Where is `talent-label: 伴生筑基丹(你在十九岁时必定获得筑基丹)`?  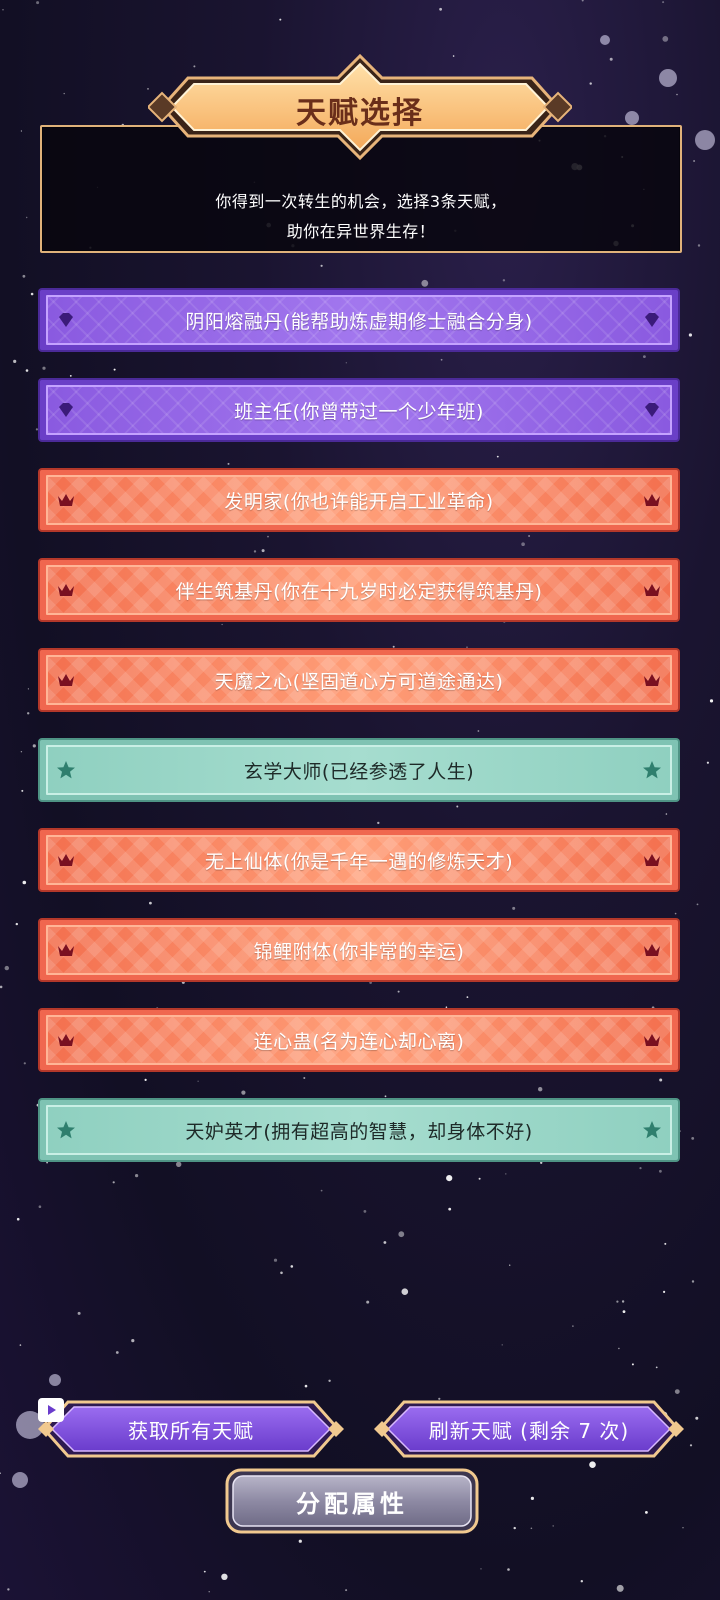
talent-label: 伴生筑基丹(你在十九岁时必定获得筑基丹) is located at coordinates (359, 591).